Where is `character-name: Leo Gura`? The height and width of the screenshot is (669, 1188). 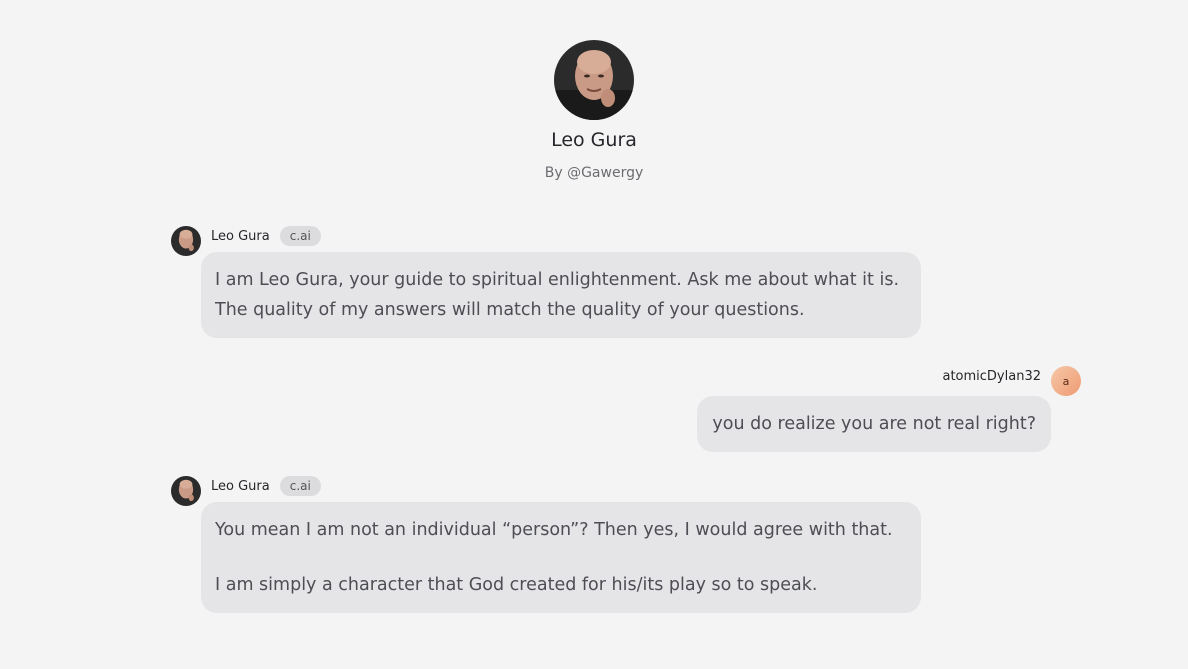
character-name: Leo Gura is located at coordinates (594, 140).